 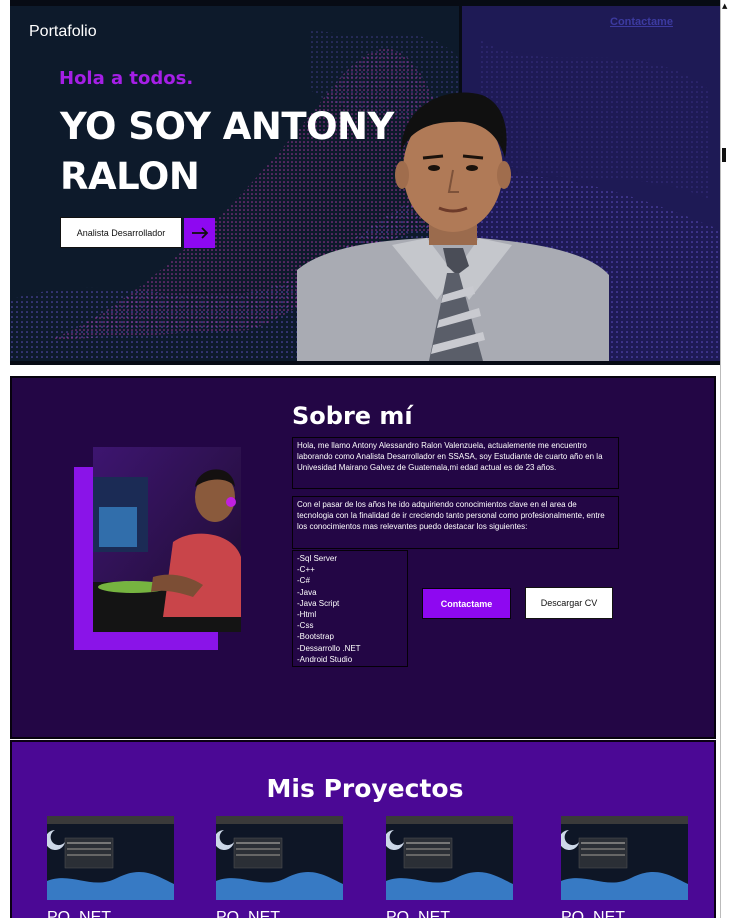 What do you see at coordinates (305, 626) in the screenshot?
I see `skill-item: -Css` at bounding box center [305, 626].